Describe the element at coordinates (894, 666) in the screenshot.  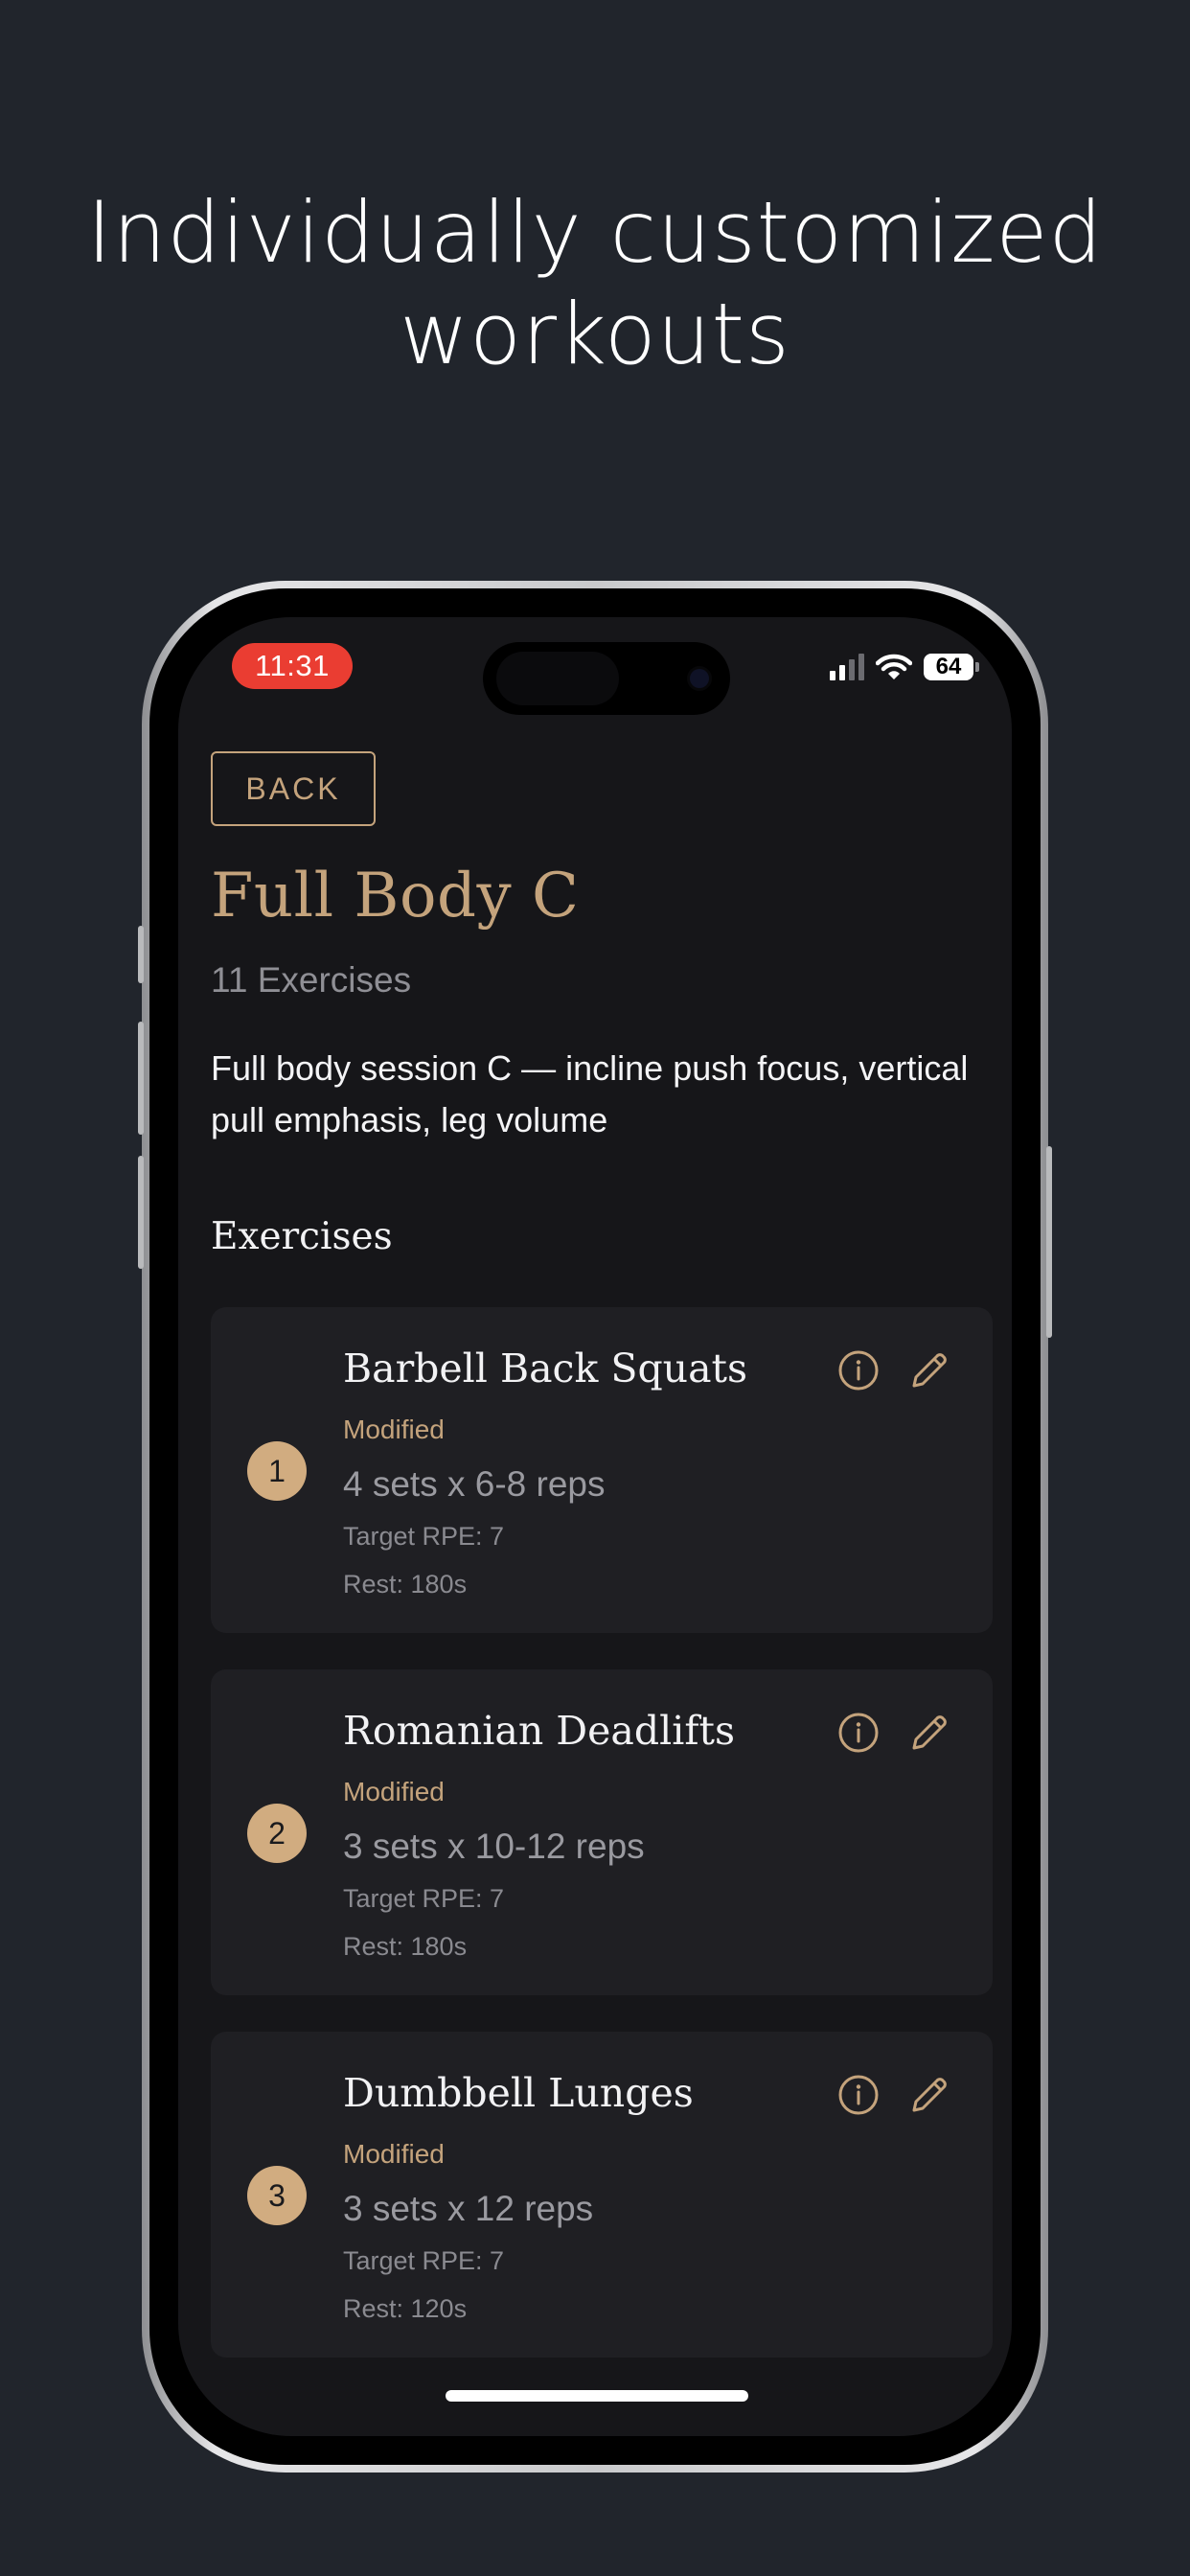
I see `wifi-icon` at that location.